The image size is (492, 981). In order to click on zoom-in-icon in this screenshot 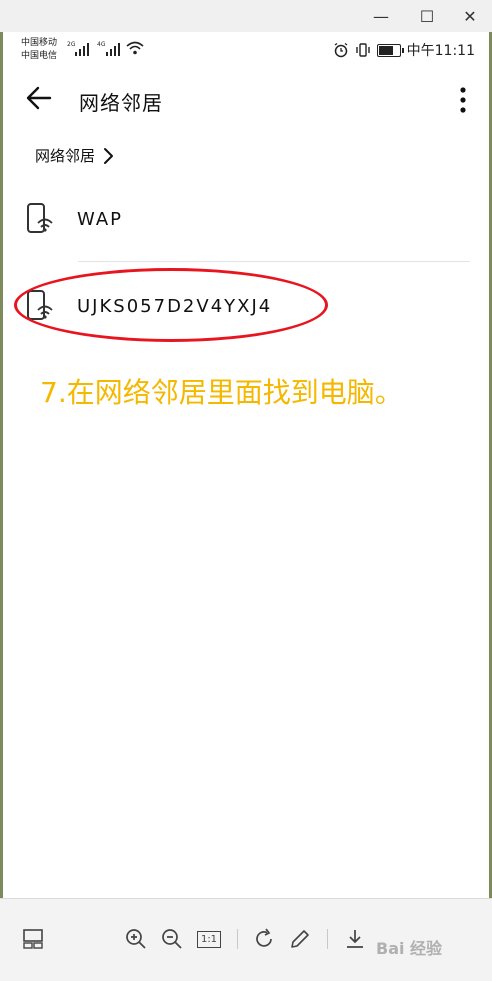, I will do `click(136, 939)`.